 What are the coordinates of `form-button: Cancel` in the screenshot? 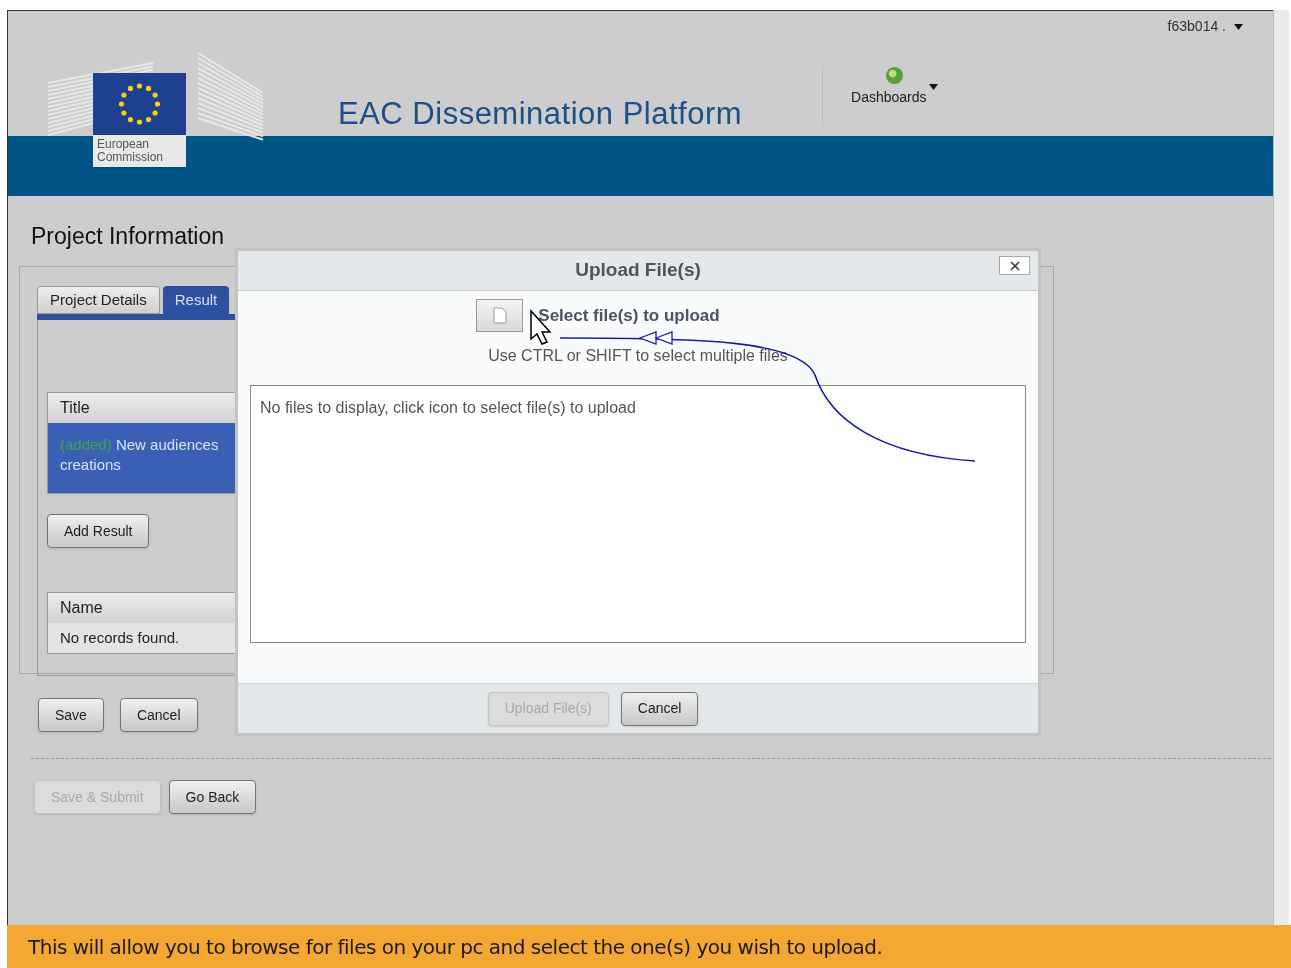 It's located at (158, 715).